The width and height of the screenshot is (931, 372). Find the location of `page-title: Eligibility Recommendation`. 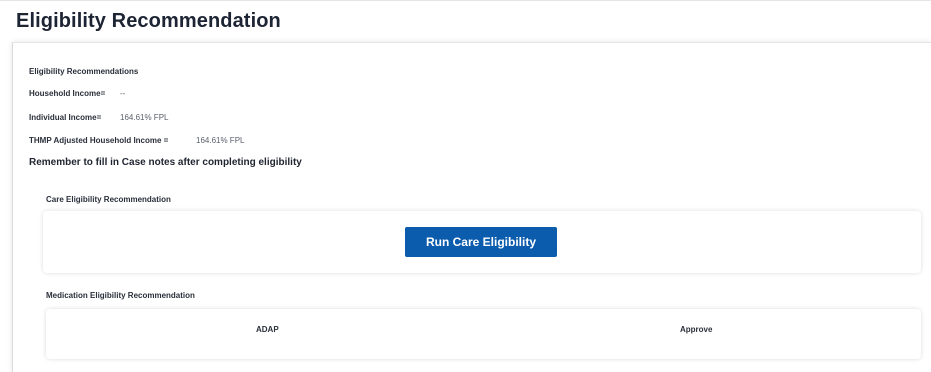

page-title: Eligibility Recommendation is located at coordinates (148, 21).